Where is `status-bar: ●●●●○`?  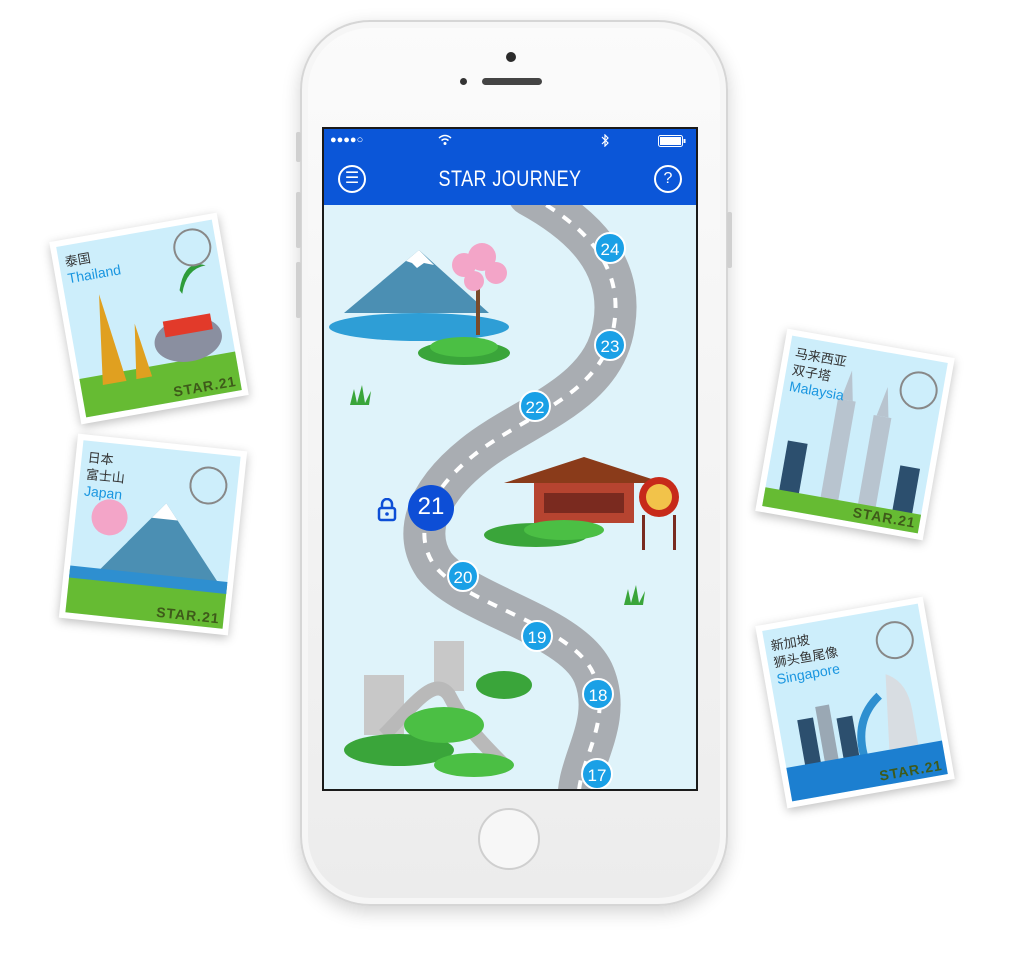 status-bar: ●●●●○ is located at coordinates (510, 141).